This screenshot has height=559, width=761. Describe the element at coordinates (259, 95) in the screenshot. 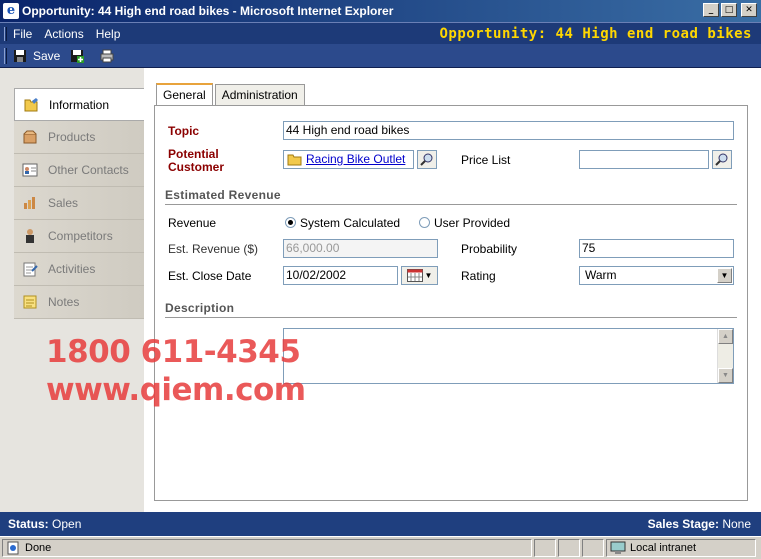

I see `tab-administration: Administration` at that location.